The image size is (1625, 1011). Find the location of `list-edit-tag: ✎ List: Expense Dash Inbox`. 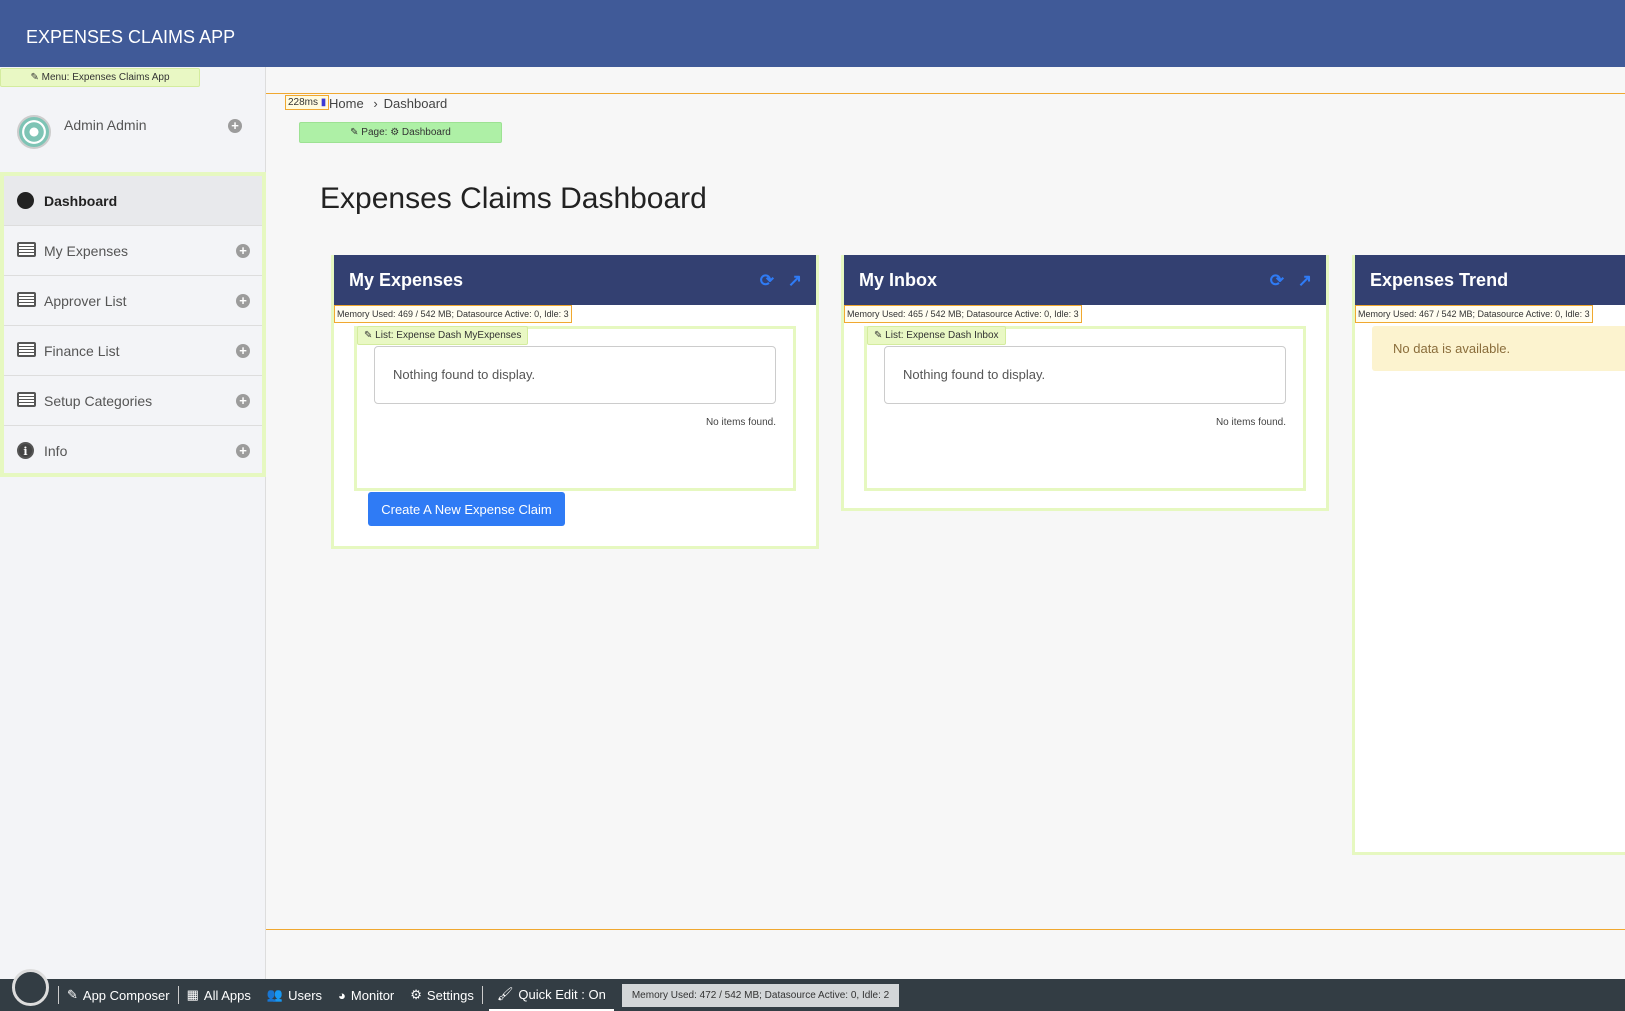

list-edit-tag: ✎ List: Expense Dash Inbox is located at coordinates (936, 335).